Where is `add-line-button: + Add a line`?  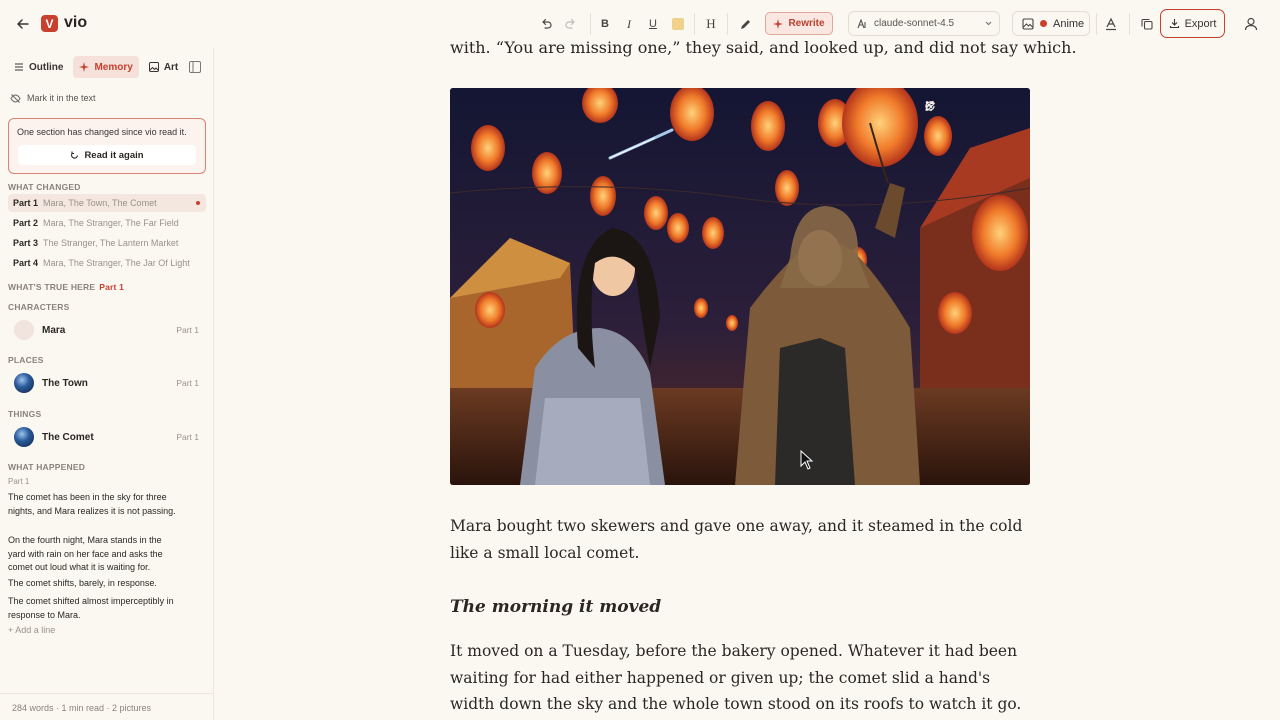
add-line-button: + Add a line is located at coordinates (31, 630).